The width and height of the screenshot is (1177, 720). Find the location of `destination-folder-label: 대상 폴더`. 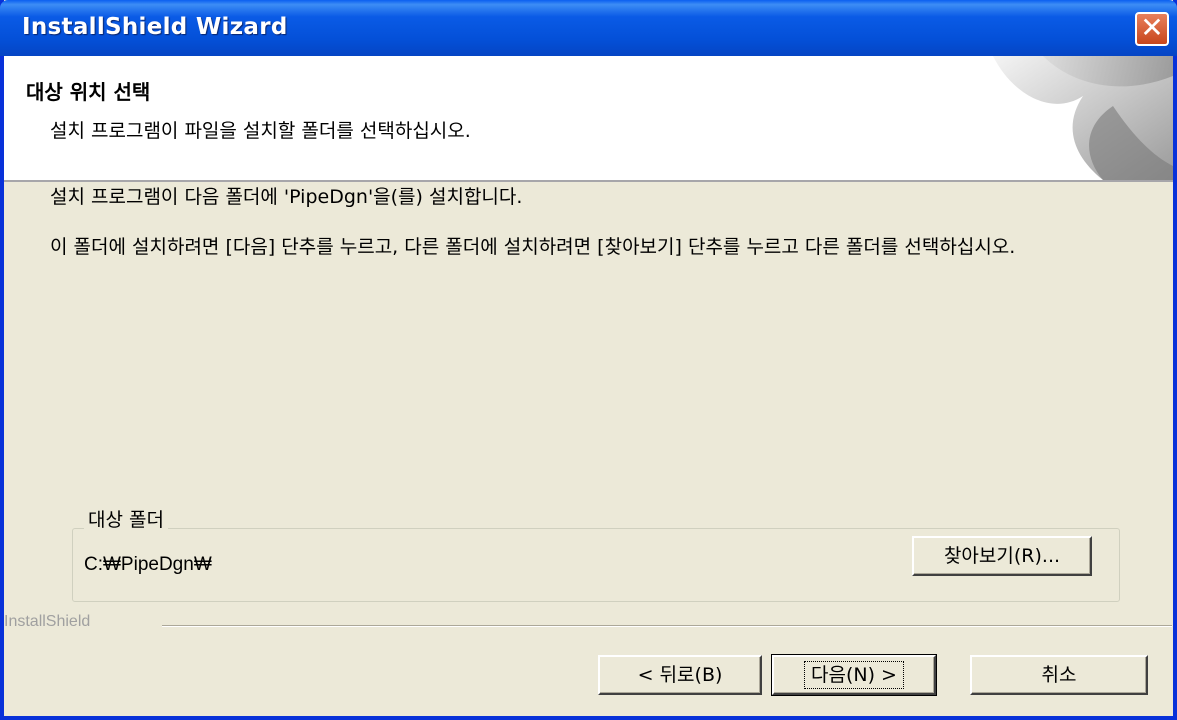

destination-folder-label: 대상 폴더 is located at coordinates (126, 518).